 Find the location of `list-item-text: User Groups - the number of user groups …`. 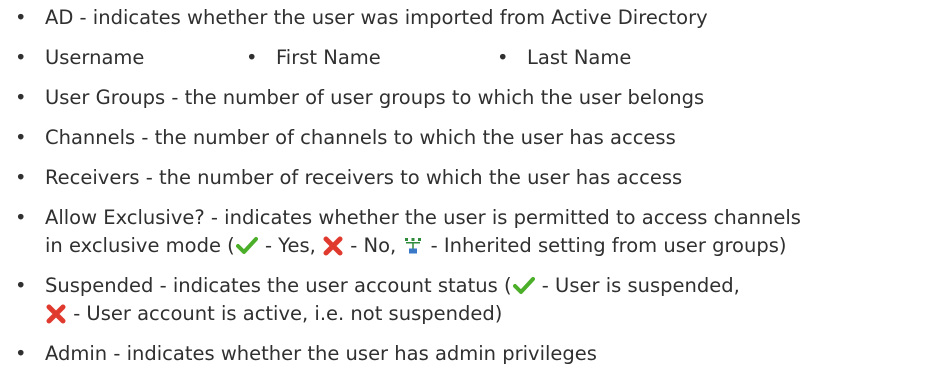

list-item-text: User Groups - the number of user groups … is located at coordinates (375, 97).